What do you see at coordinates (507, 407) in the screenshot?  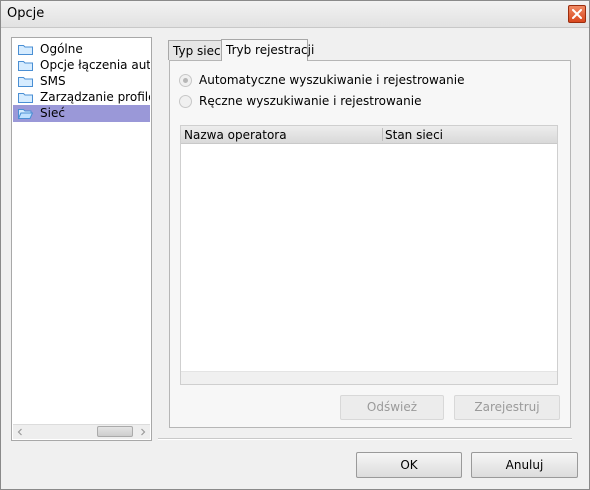 I see `register-button: Zarejestruj` at bounding box center [507, 407].